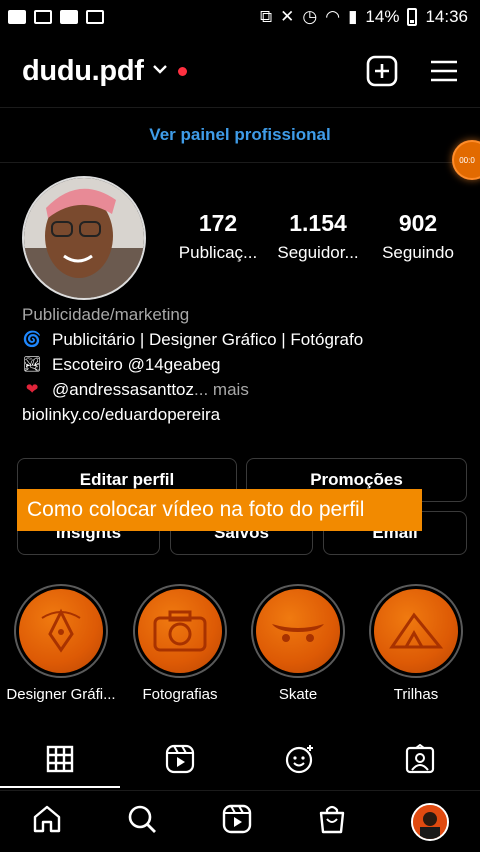  What do you see at coordinates (56, 17) in the screenshot?
I see `status-left` at bounding box center [56, 17].